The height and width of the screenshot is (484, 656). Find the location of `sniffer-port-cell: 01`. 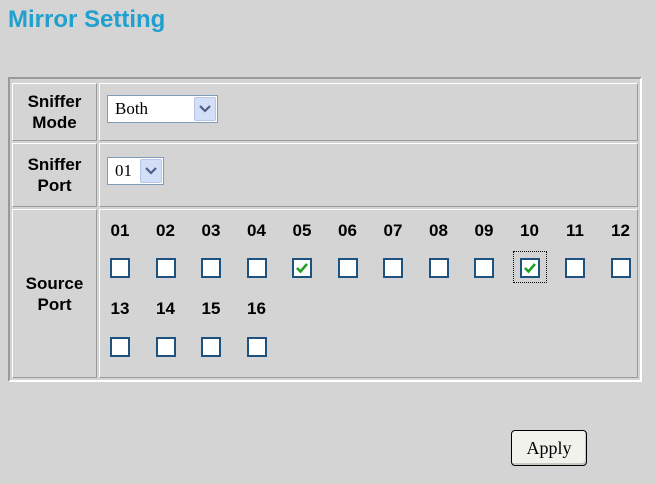

sniffer-port-cell: 01 is located at coordinates (368, 175).